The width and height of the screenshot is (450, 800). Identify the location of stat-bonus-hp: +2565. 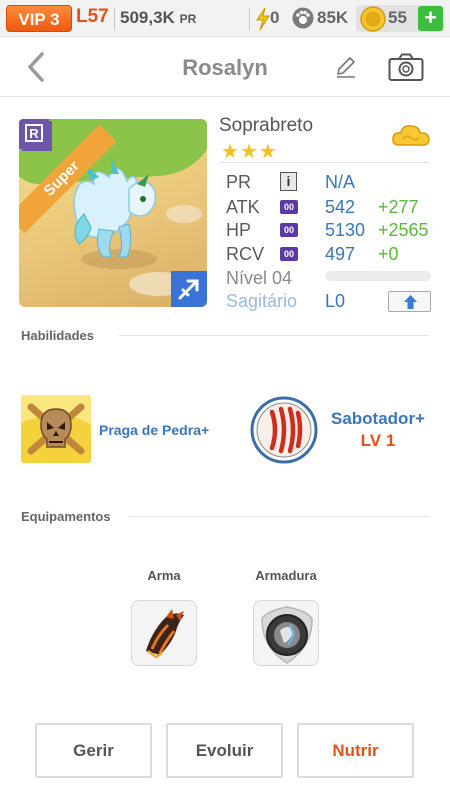
(403, 230).